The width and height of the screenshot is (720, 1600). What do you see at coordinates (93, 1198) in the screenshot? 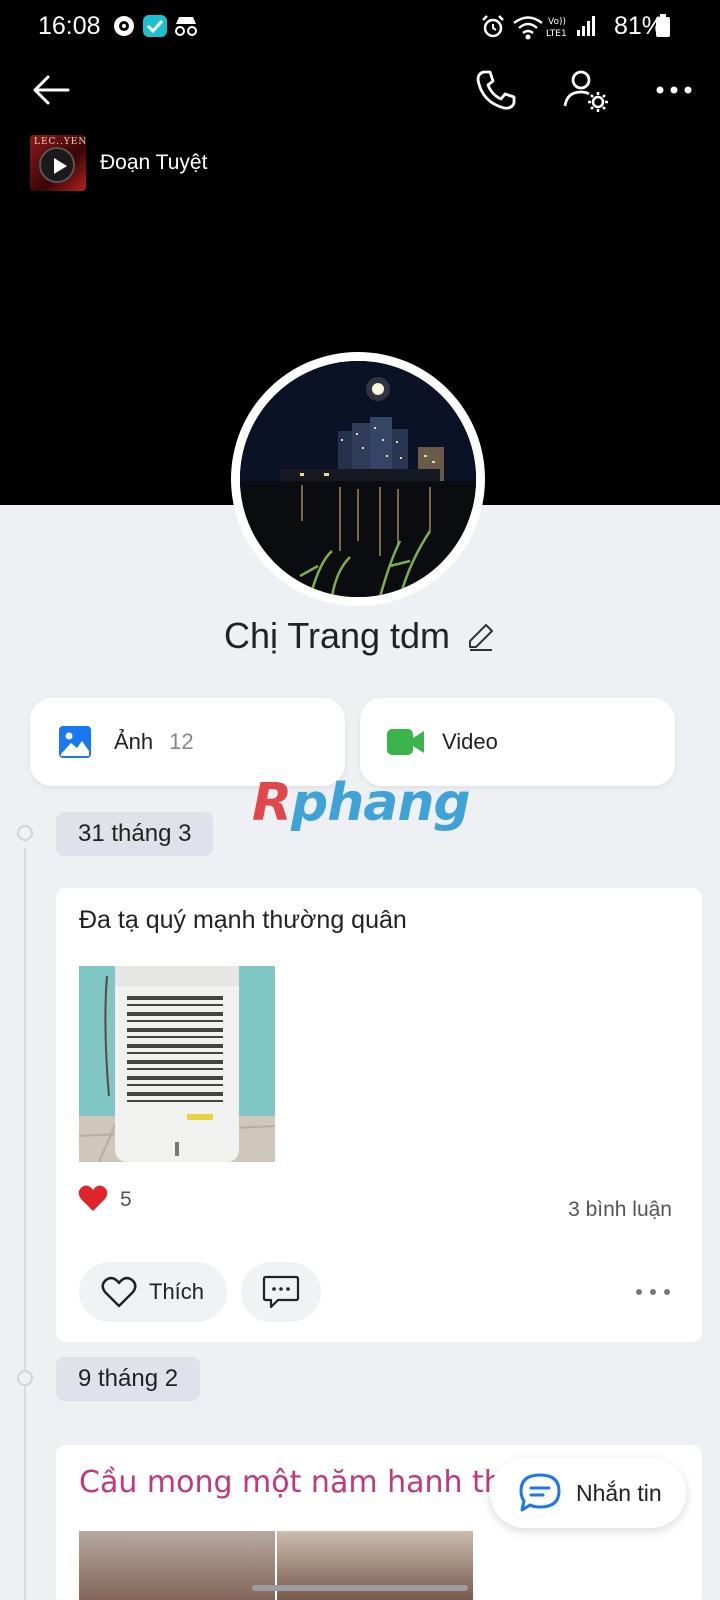
I see `heart-reaction-icon` at bounding box center [93, 1198].